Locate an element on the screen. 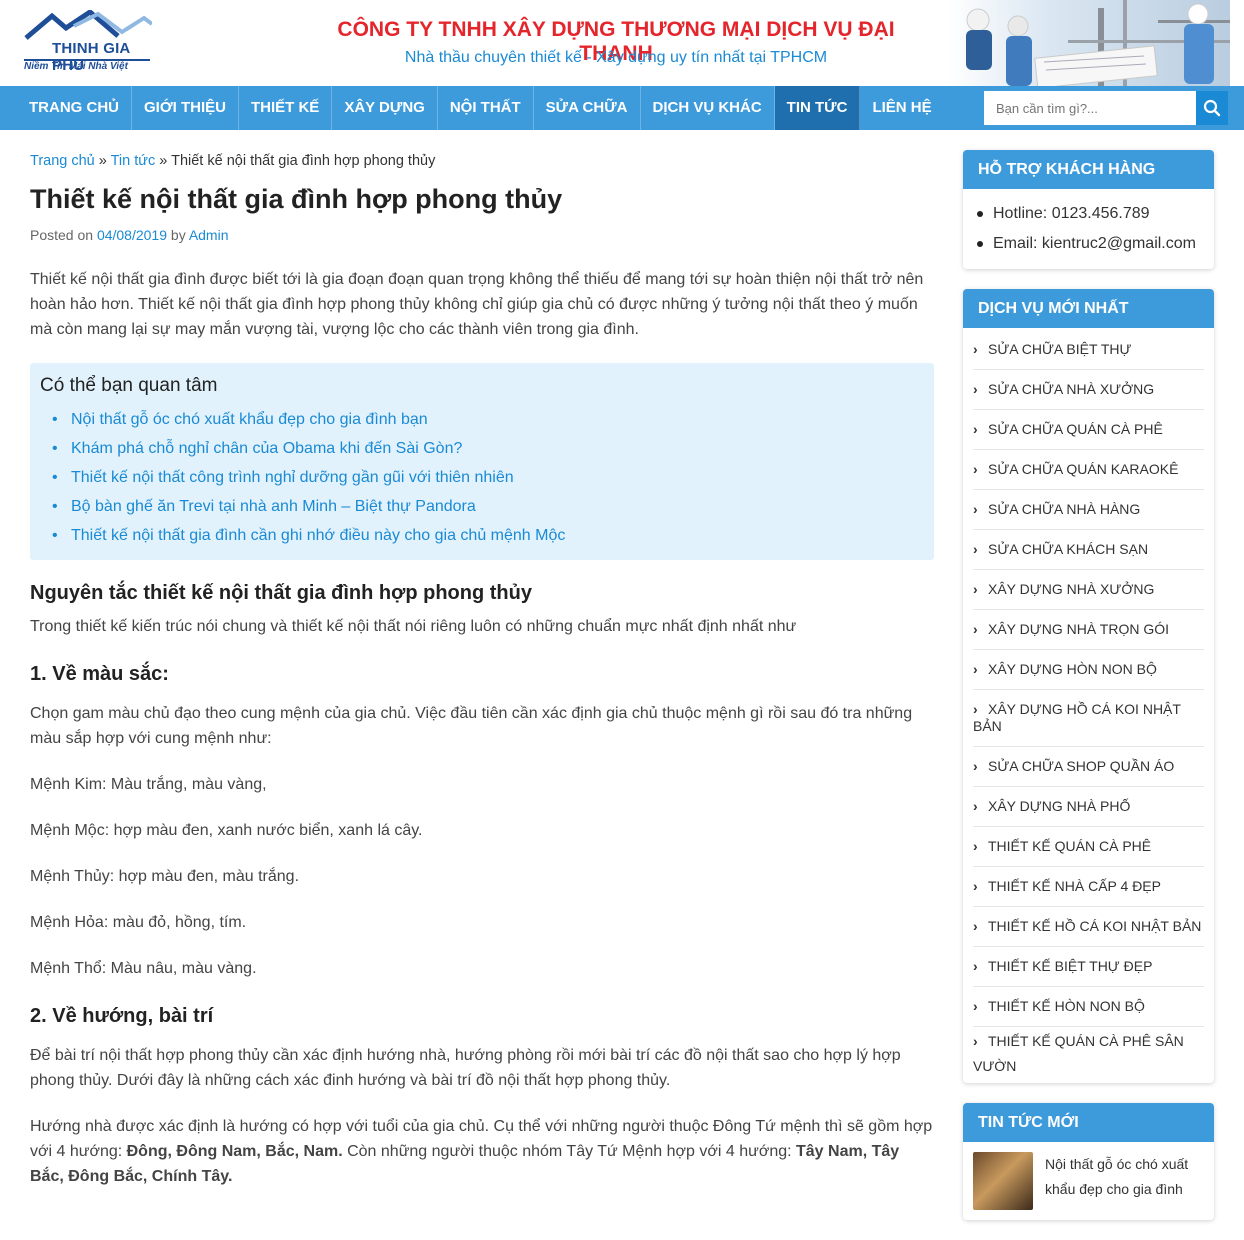  construction-workers-image is located at coordinates (1089, 43).